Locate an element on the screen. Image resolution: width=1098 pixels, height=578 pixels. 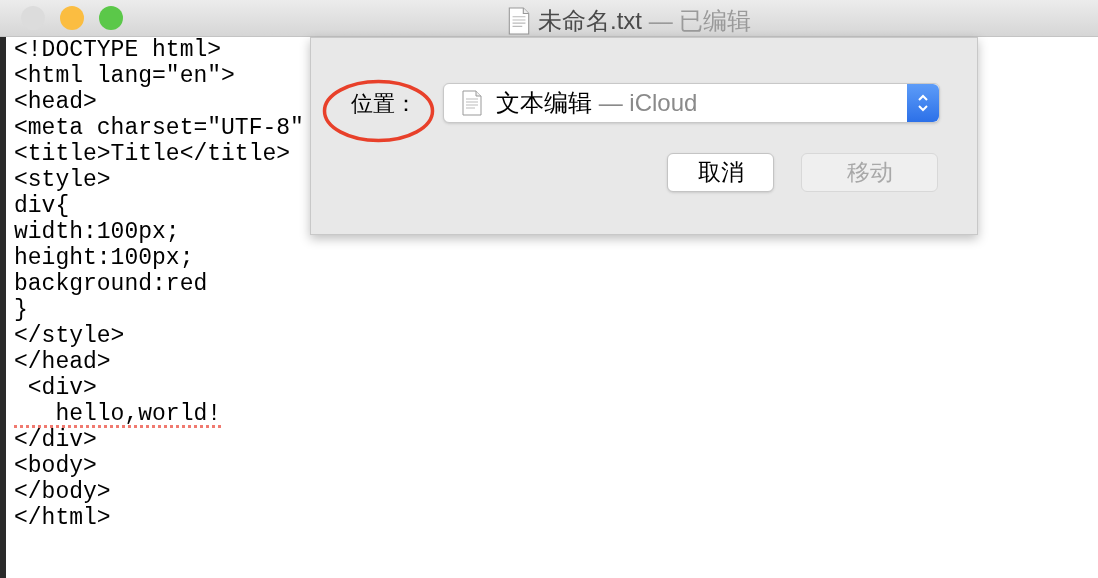
code-line: <!DOCTYPE html> is located at coordinates (118, 50).